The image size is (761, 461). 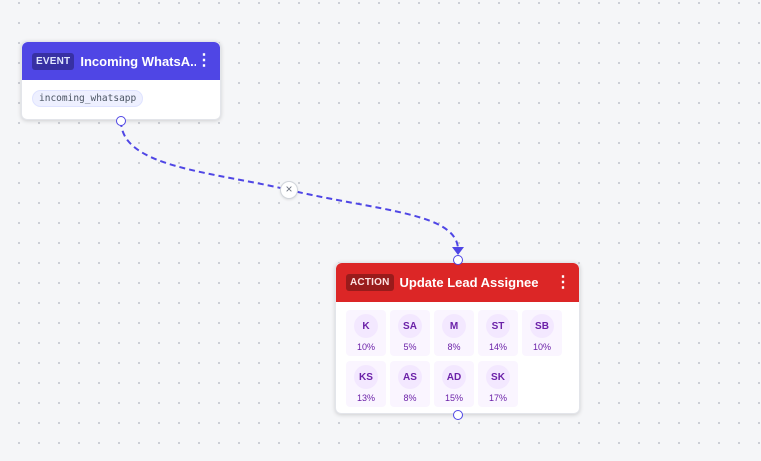 What do you see at coordinates (498, 377) in the screenshot?
I see `avatar: SK` at bounding box center [498, 377].